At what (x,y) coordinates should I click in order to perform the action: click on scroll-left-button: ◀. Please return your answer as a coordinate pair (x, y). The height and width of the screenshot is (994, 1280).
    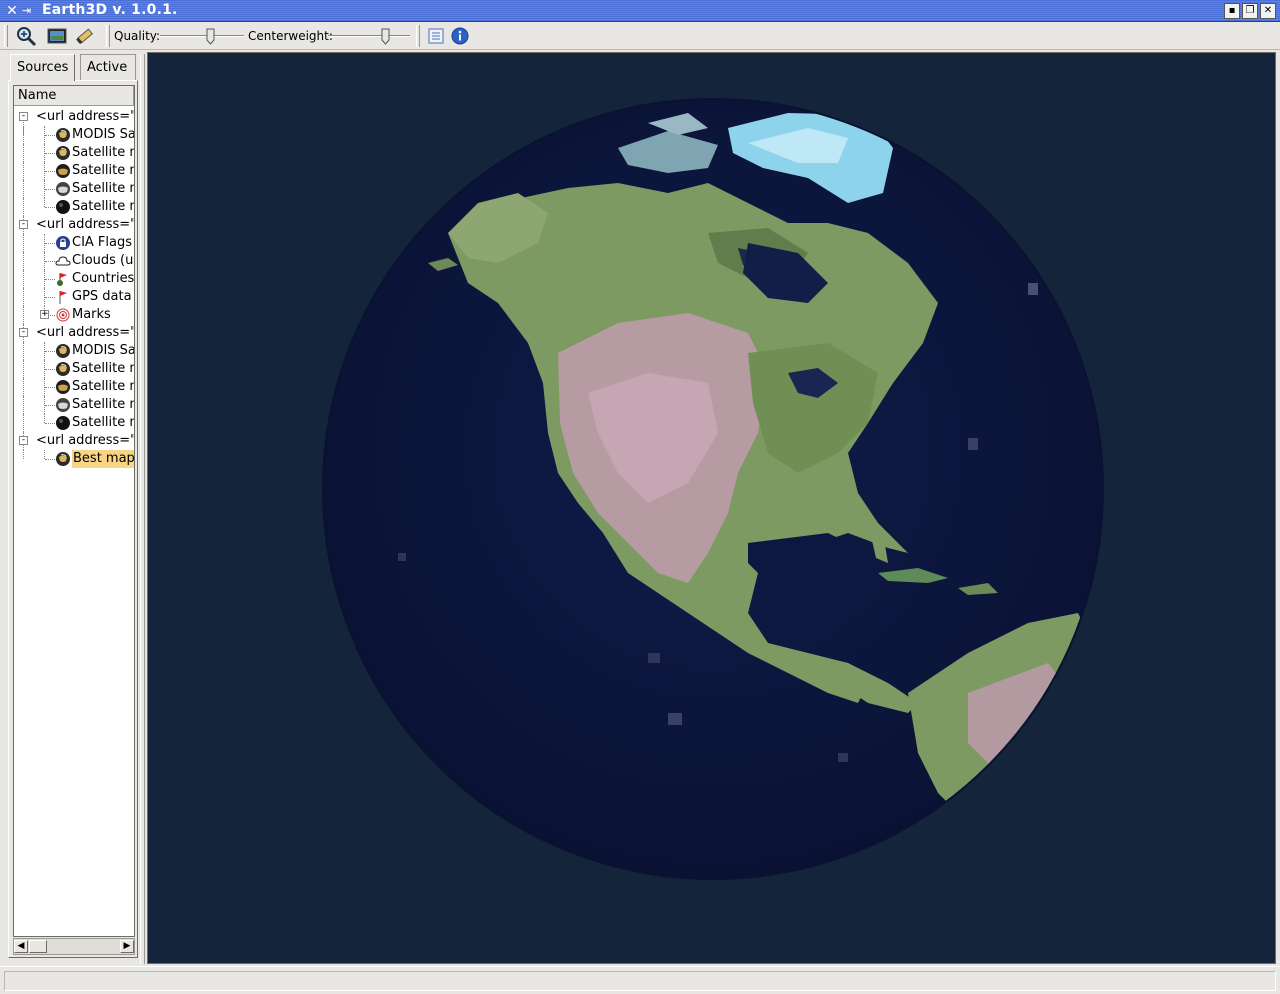
    Looking at the image, I should click on (21, 946).